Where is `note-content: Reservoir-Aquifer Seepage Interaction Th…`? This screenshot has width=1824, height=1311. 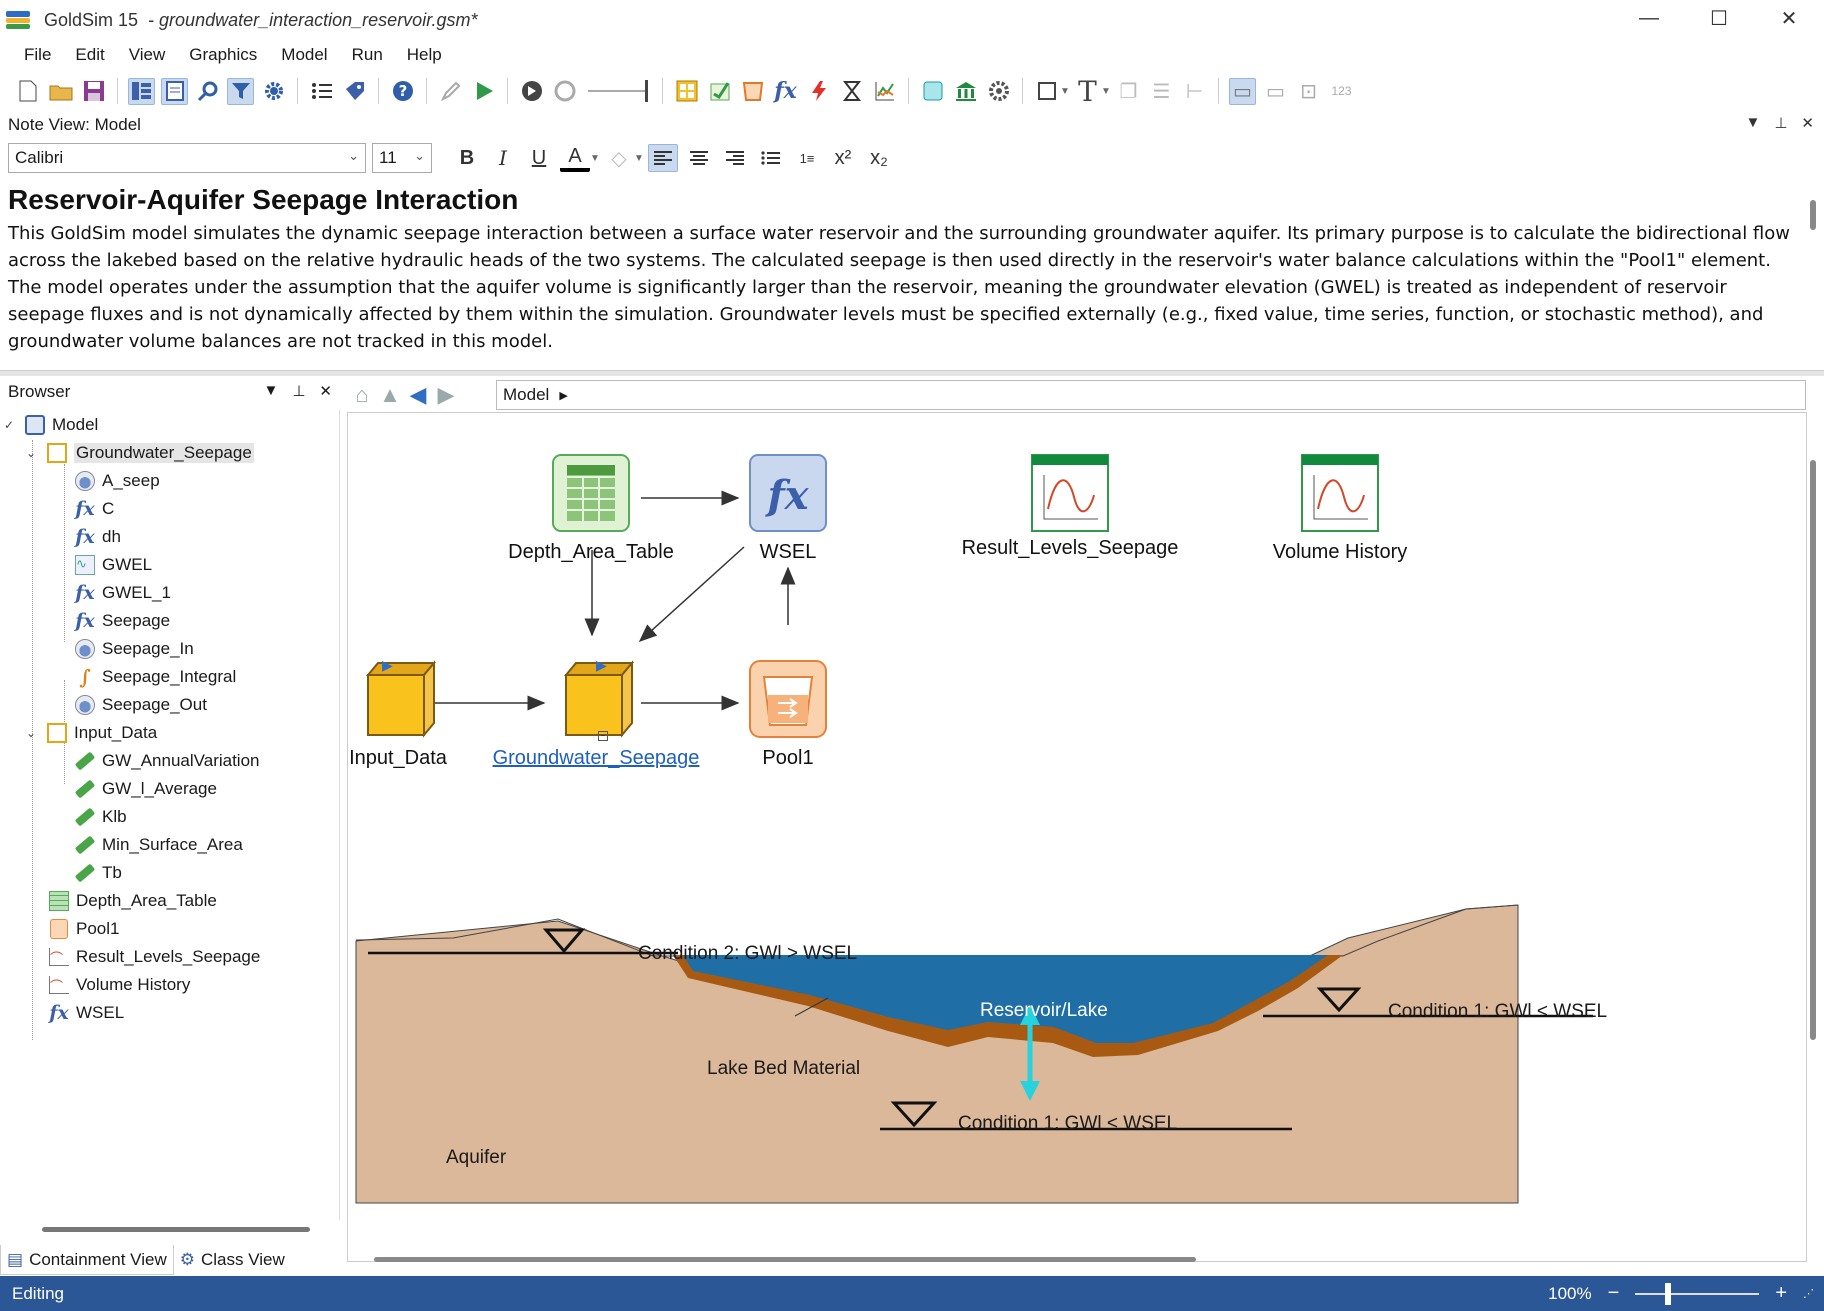 note-content: Reservoir-Aquifer Seepage Interaction Th… is located at coordinates (904, 273).